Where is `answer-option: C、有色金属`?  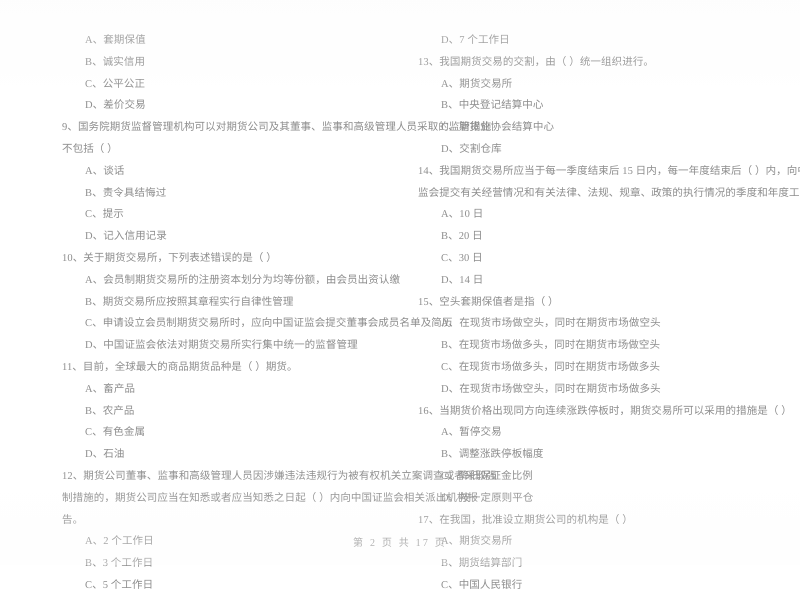
answer-option: C、有色金属 is located at coordinates (115, 433).